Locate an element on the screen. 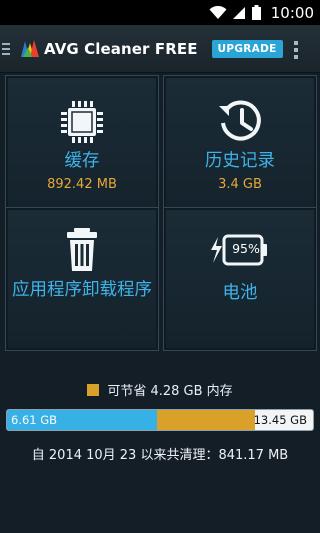 The height and width of the screenshot is (533, 320). uninstaller-tile: 应用程序卸载程序 is located at coordinates (82, 279).